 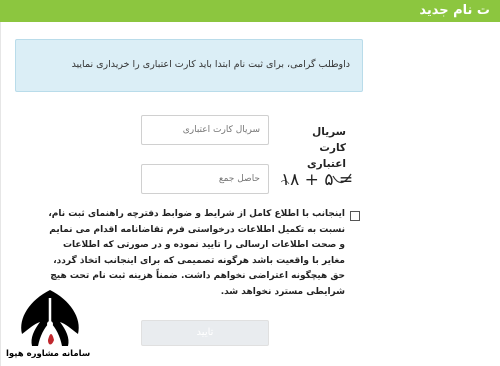 I want to click on captcha-expression: ۱۸ + ۵ =, so click(x=317, y=180).